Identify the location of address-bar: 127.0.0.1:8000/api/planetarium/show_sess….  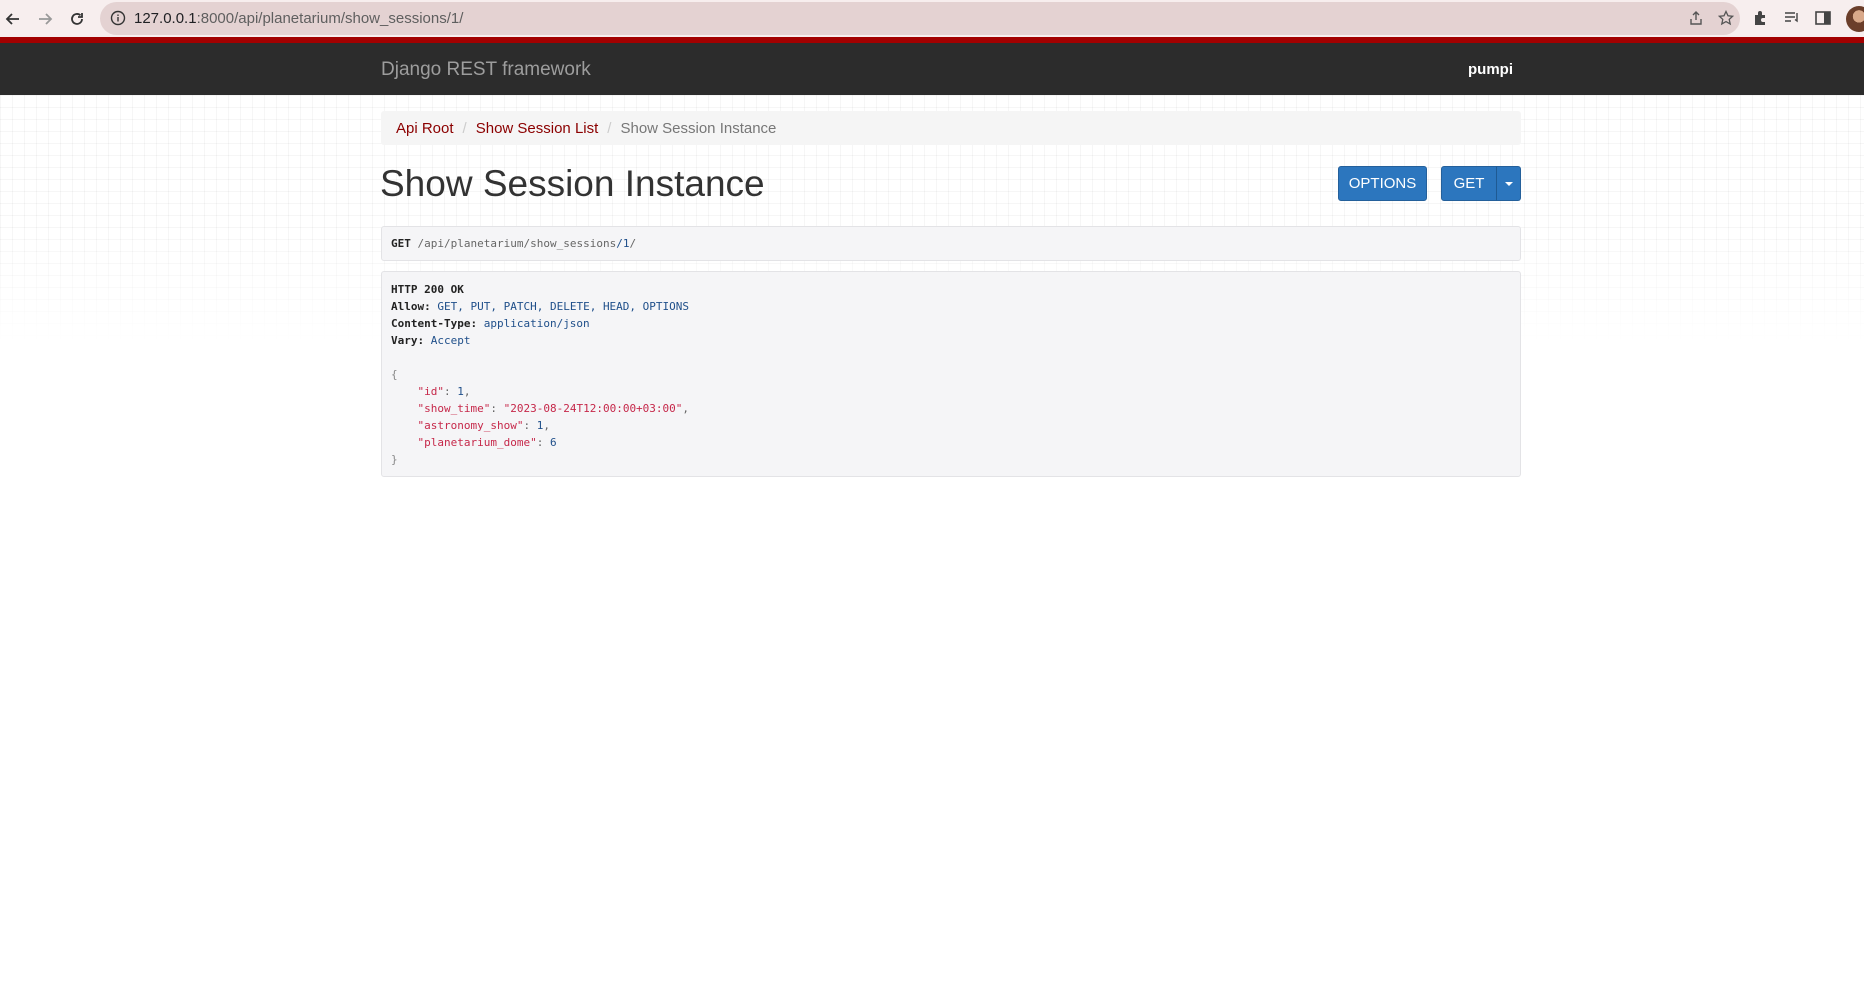
(920, 18).